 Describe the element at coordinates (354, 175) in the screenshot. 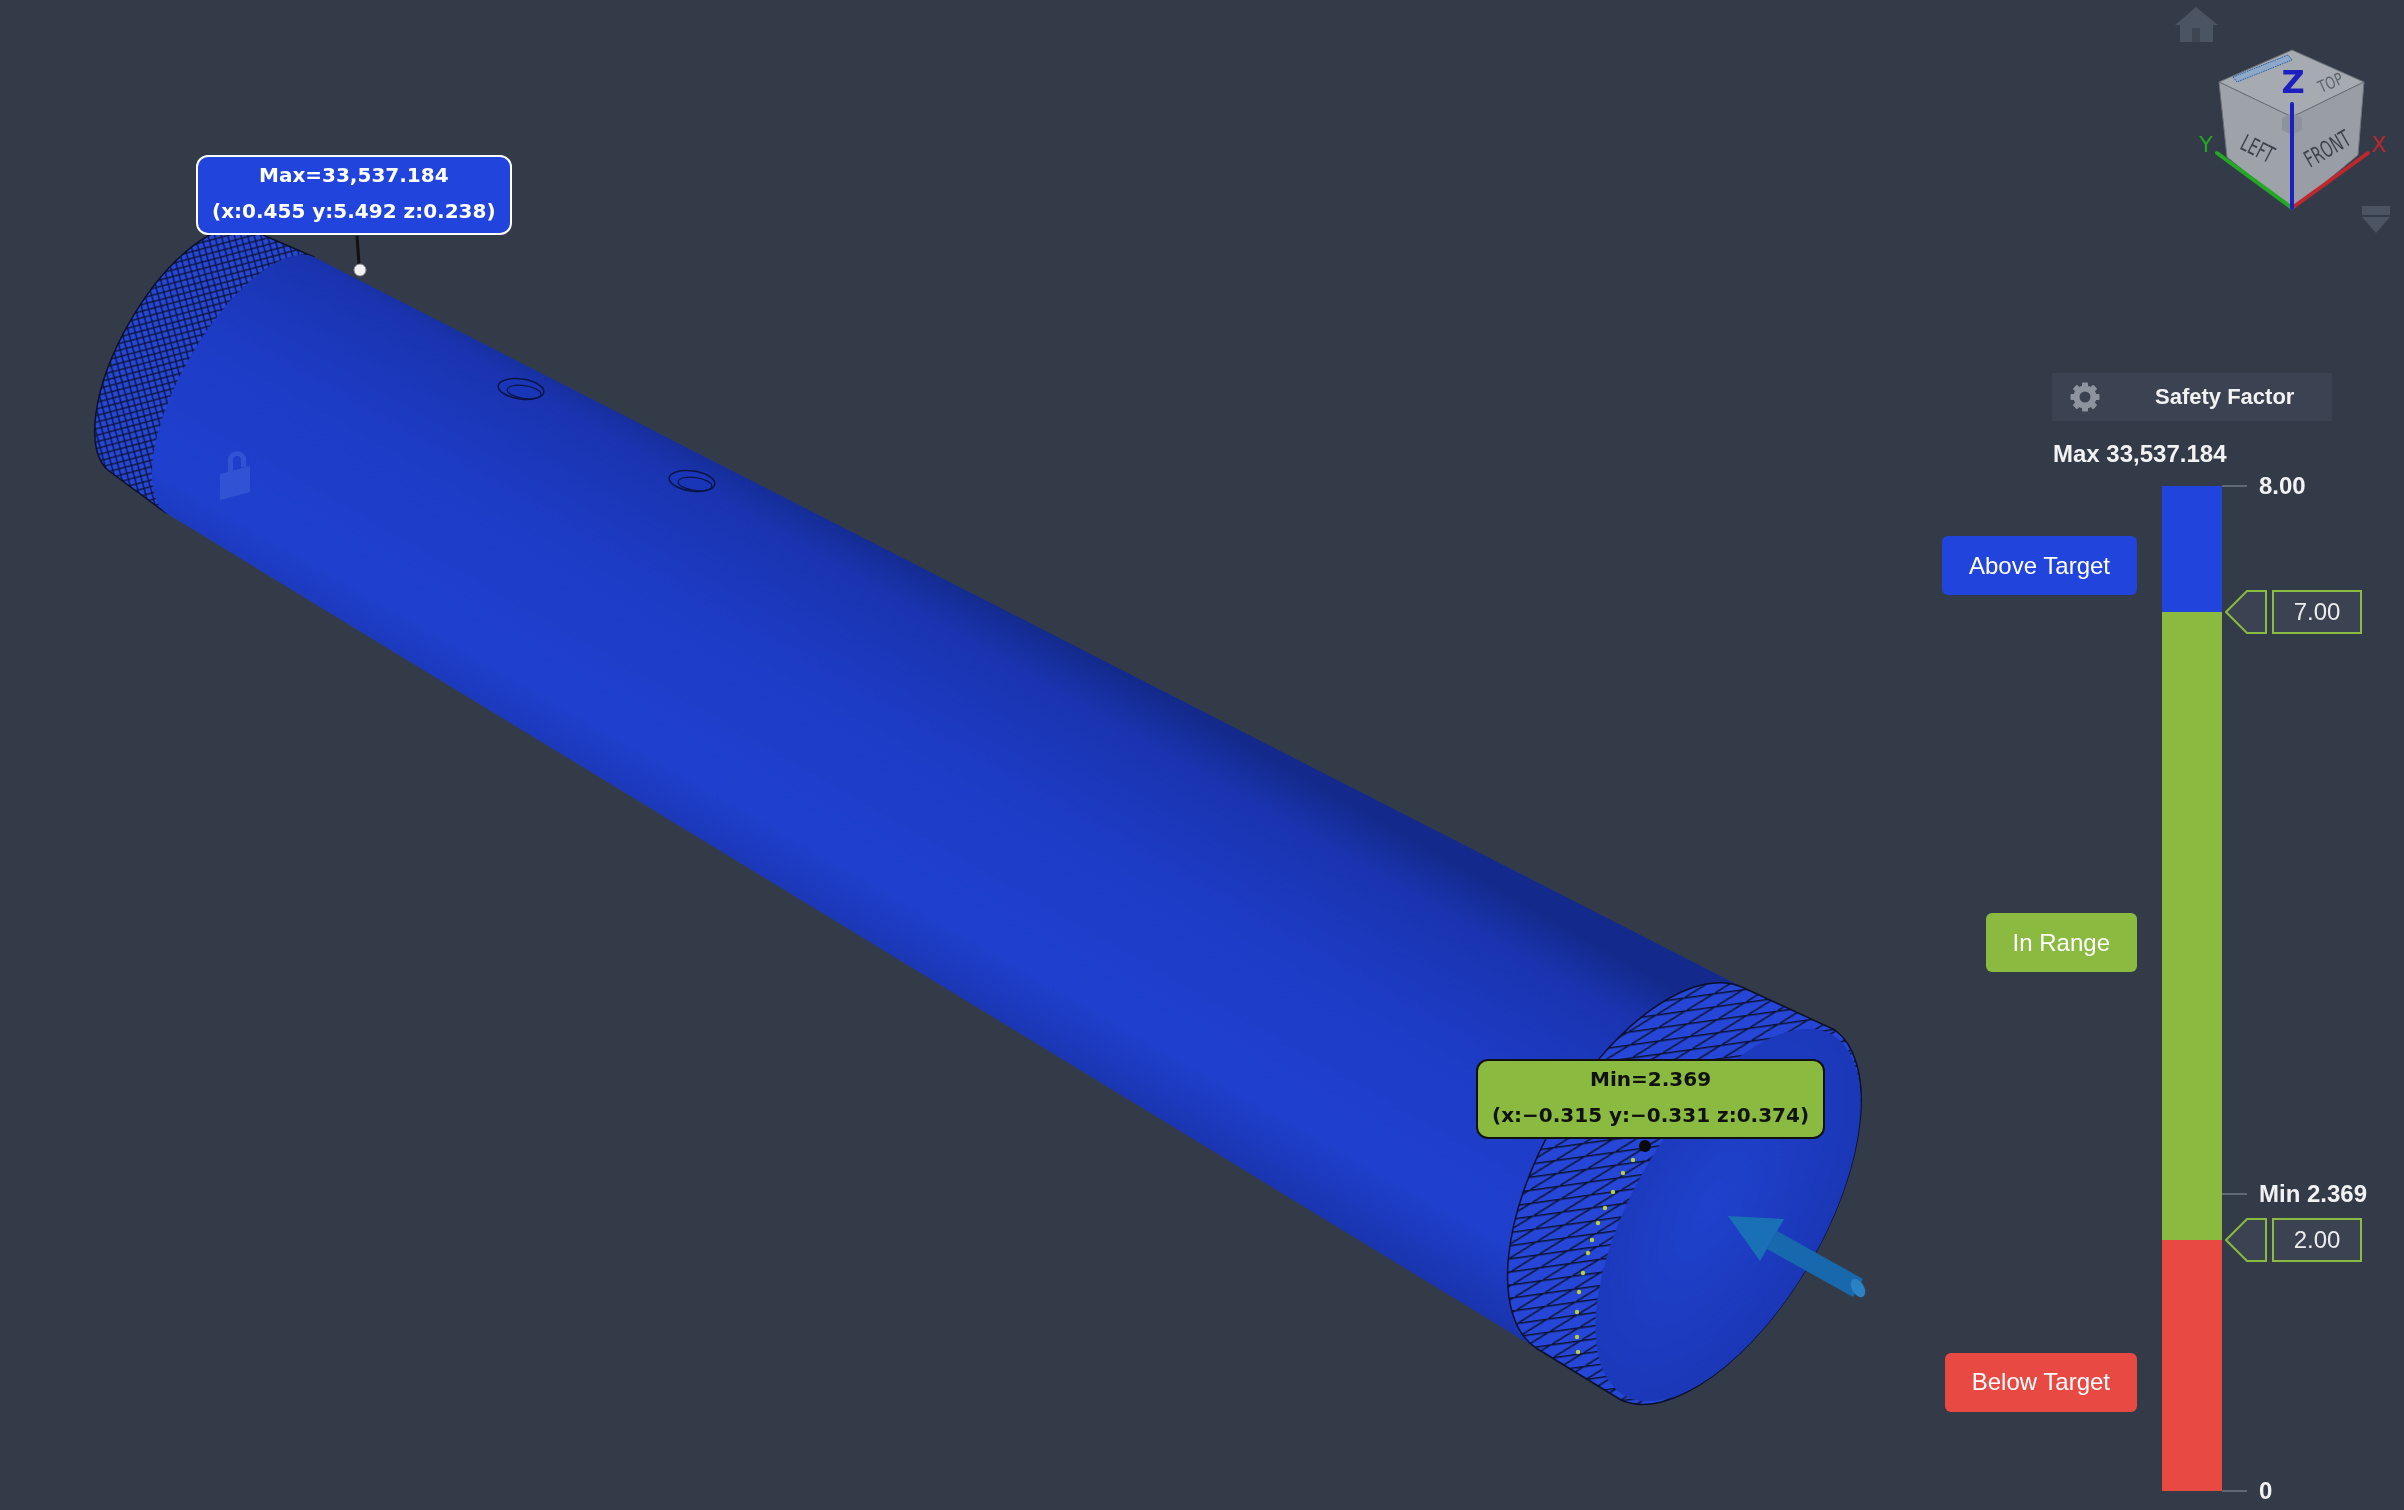

I see `probe-value: Max=33,537.184` at that location.